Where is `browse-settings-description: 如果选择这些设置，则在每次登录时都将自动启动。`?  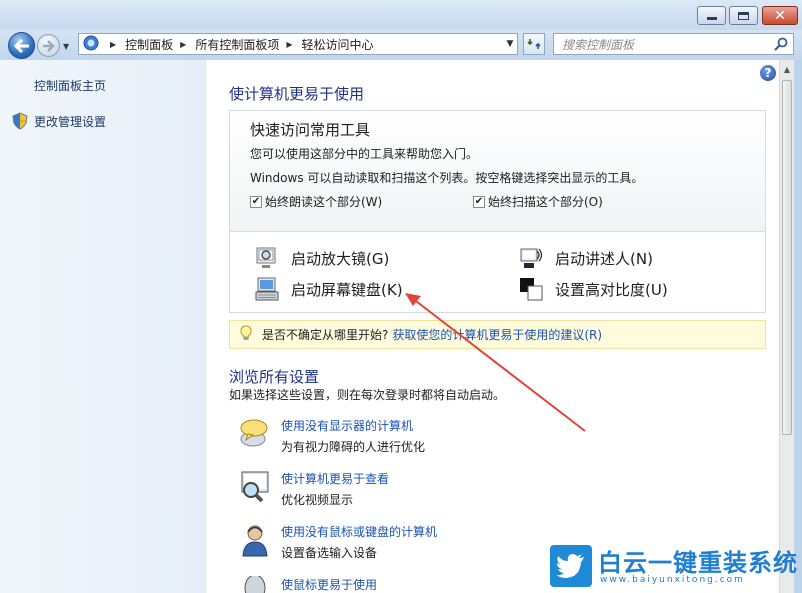 browse-settings-description: 如果选择这些设置，则在每次登录时都将自动启动。 is located at coordinates (367, 395).